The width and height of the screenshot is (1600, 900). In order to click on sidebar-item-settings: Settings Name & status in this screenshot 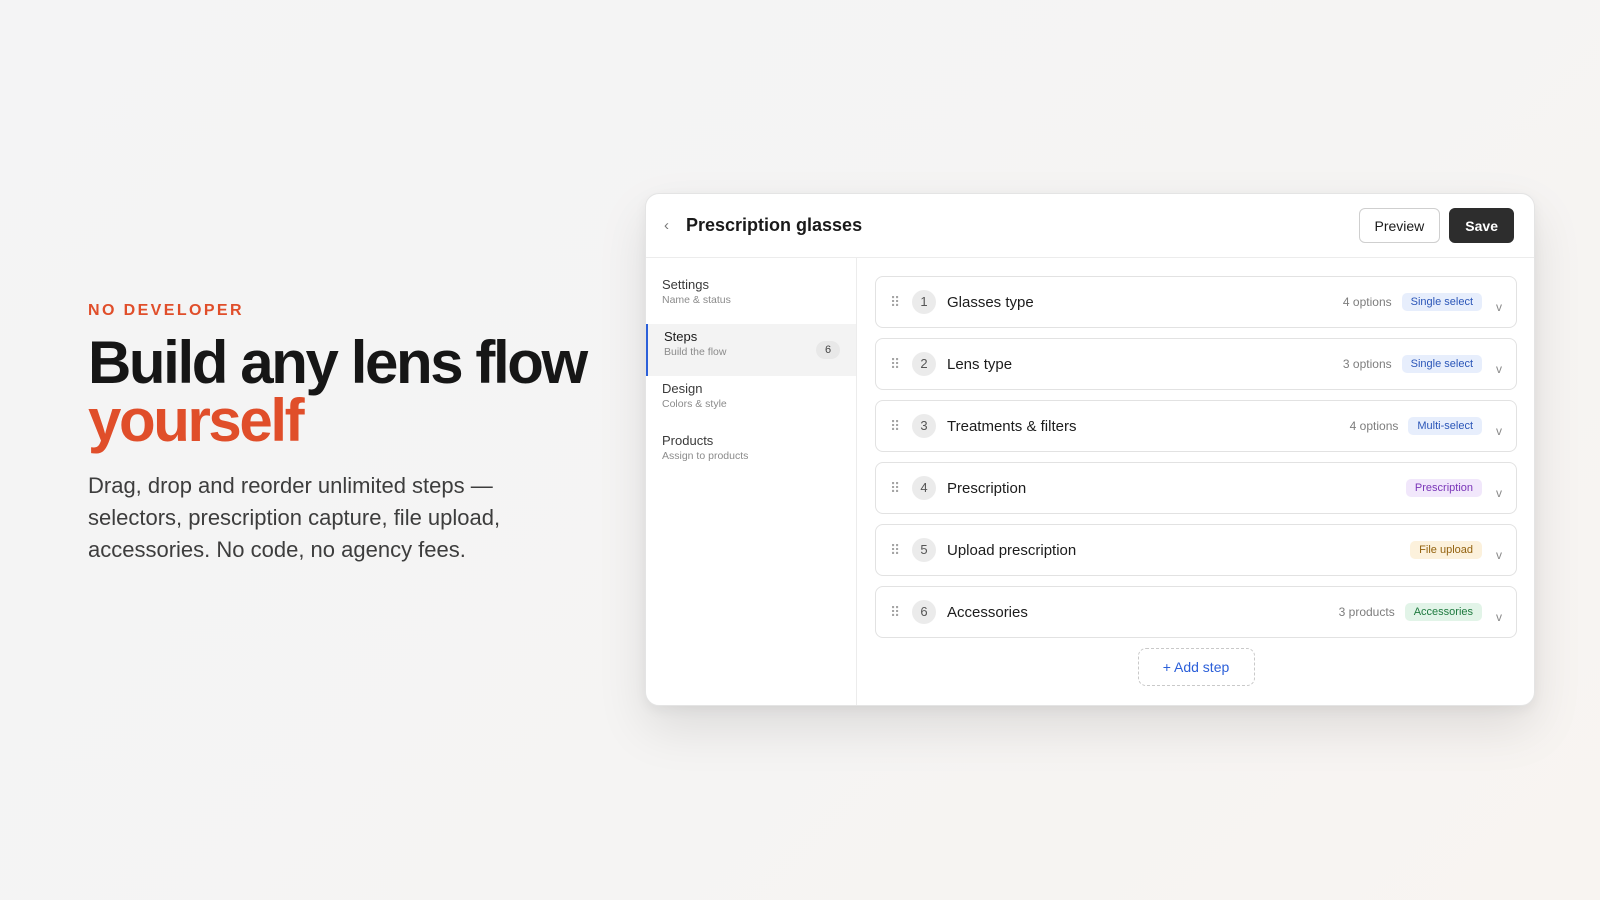, I will do `click(751, 298)`.